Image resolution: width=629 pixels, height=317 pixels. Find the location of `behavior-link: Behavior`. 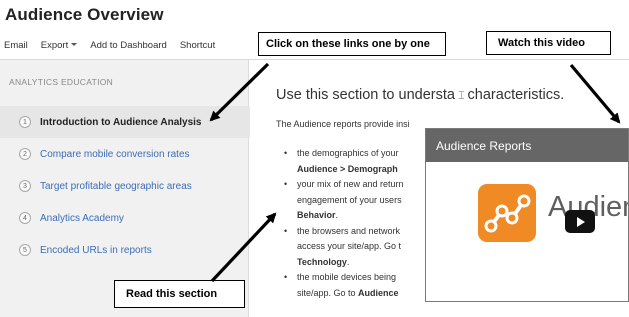

behavior-link: Behavior is located at coordinates (316, 215).